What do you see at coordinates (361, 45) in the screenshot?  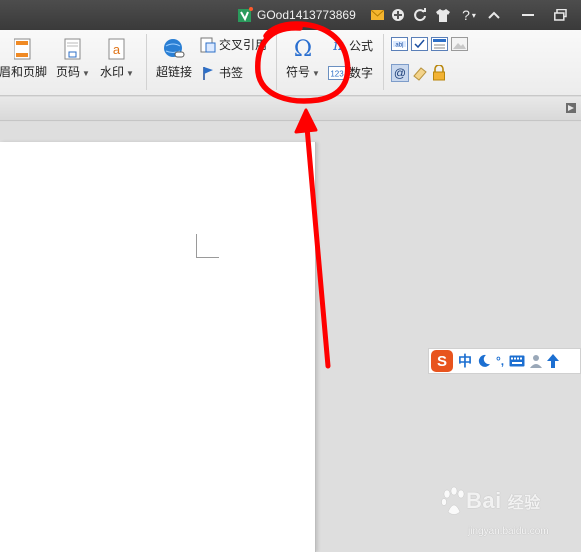 I see `formula-label: 公式` at bounding box center [361, 45].